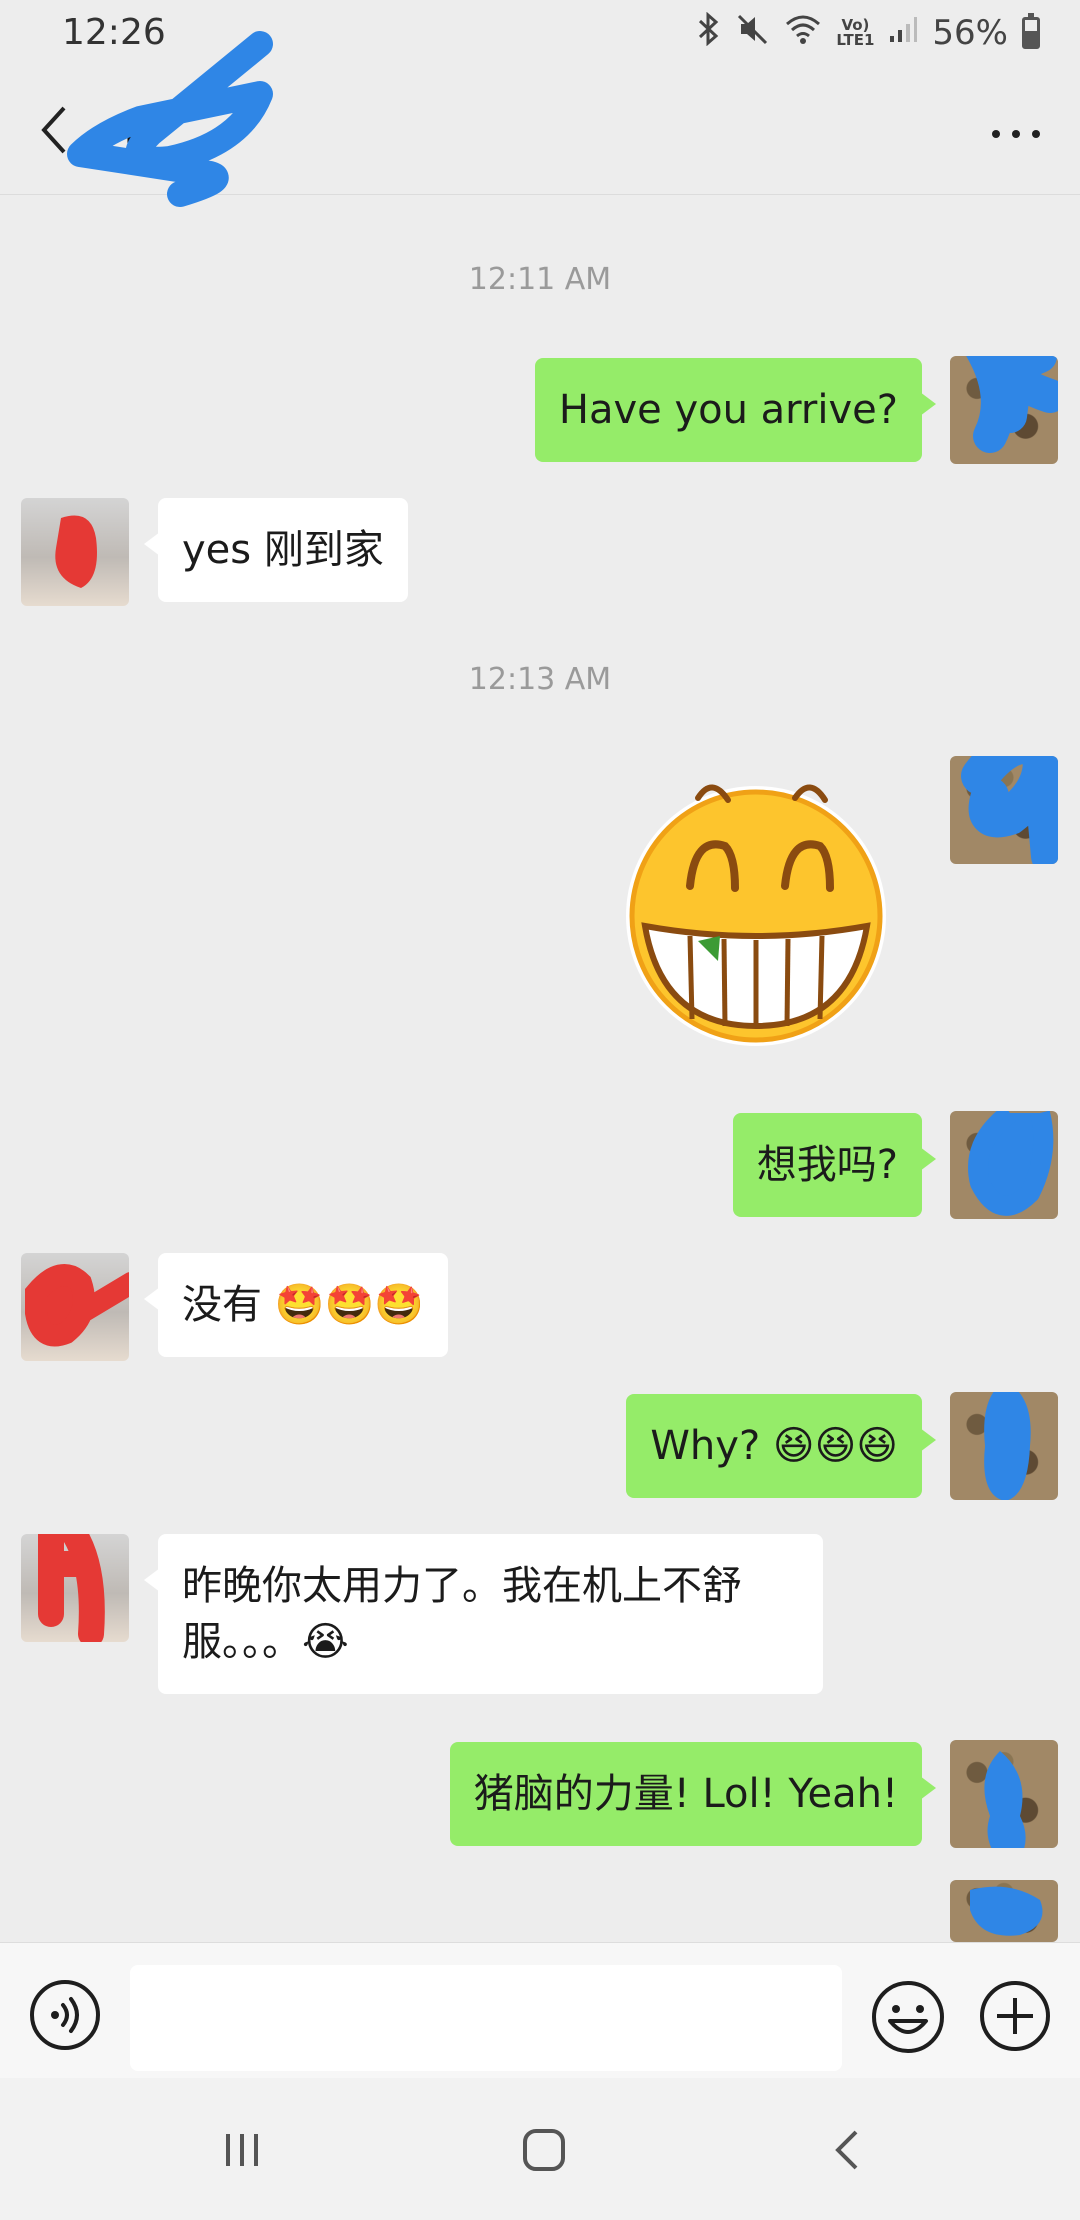 The image size is (1080, 2220). I want to click on message-bubble-received: 昨晚你太用力了。我在机上不舒服。。。😭, so click(483, 1614).